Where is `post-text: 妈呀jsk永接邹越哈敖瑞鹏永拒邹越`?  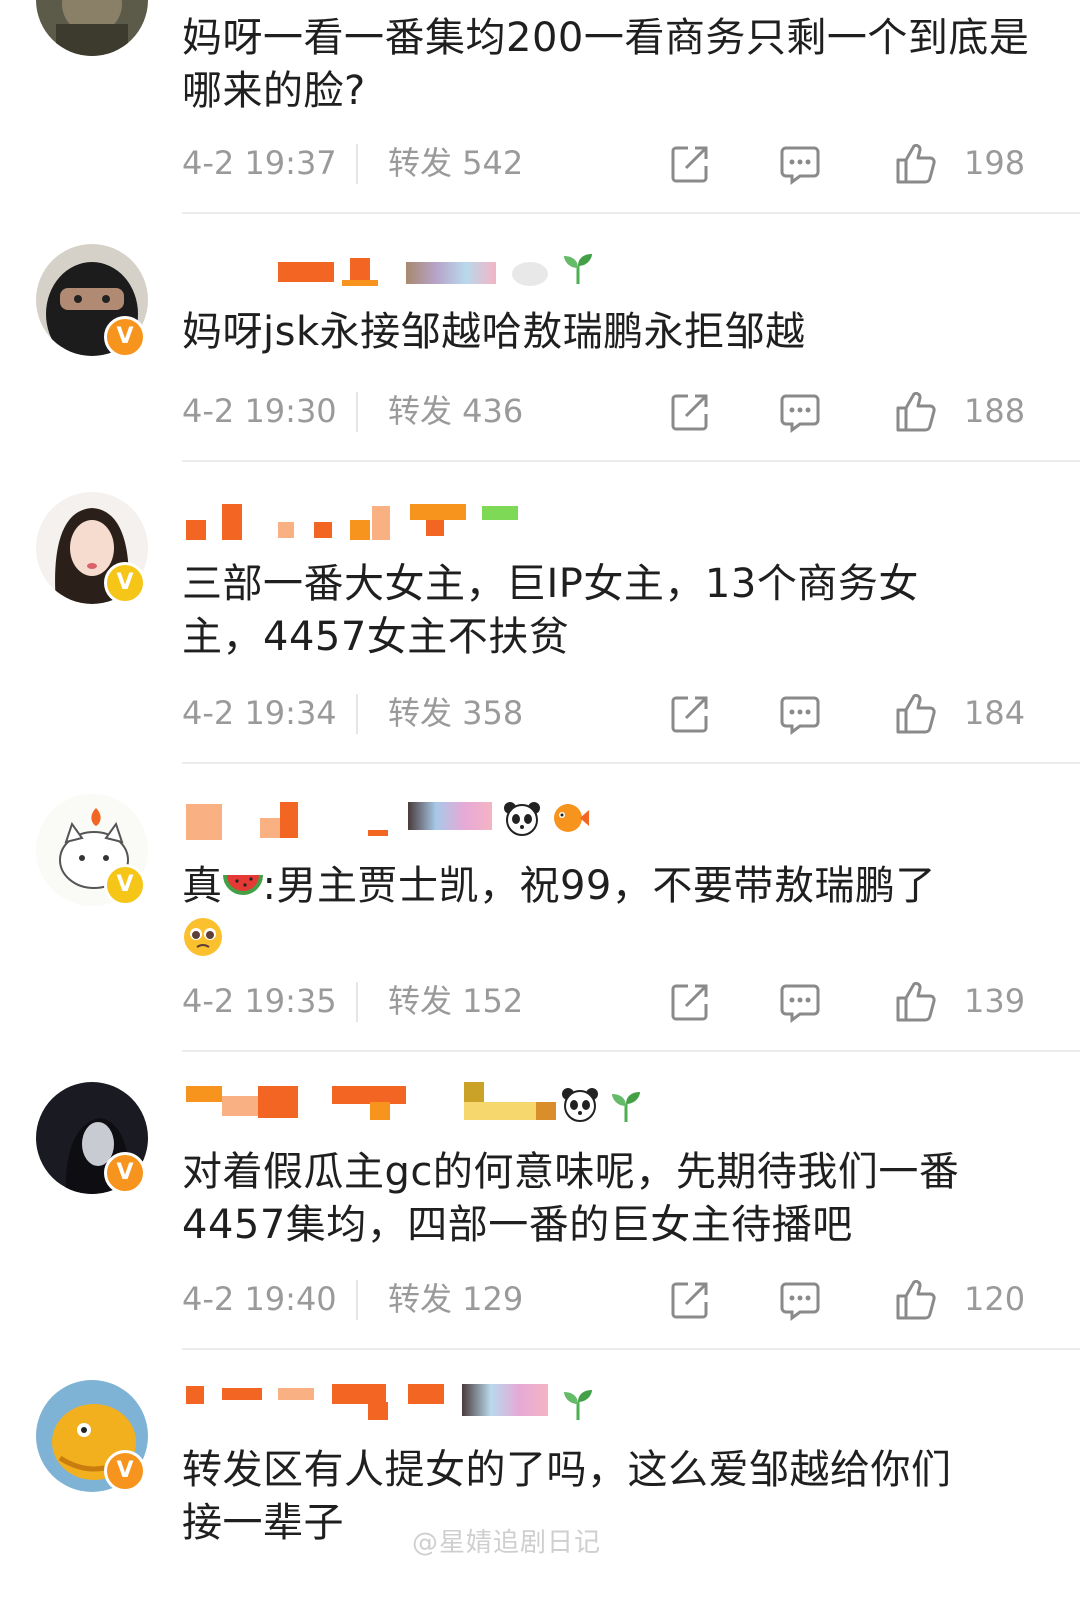
post-text: 妈呀jsk永接邹越哈敖瑞鹏永拒邹越 is located at coordinates (494, 332).